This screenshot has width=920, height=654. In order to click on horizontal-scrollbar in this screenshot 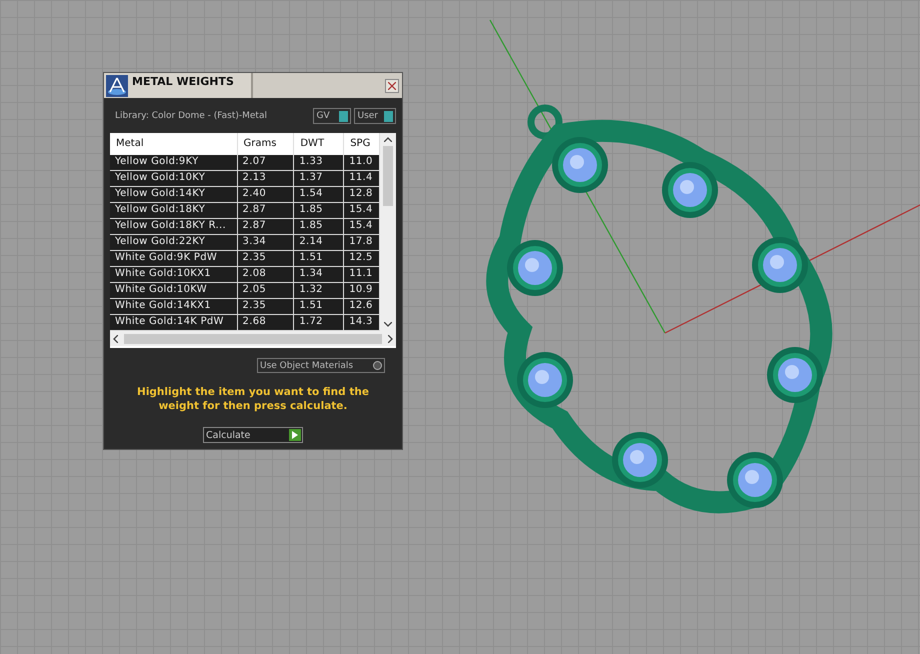, I will do `click(253, 338)`.